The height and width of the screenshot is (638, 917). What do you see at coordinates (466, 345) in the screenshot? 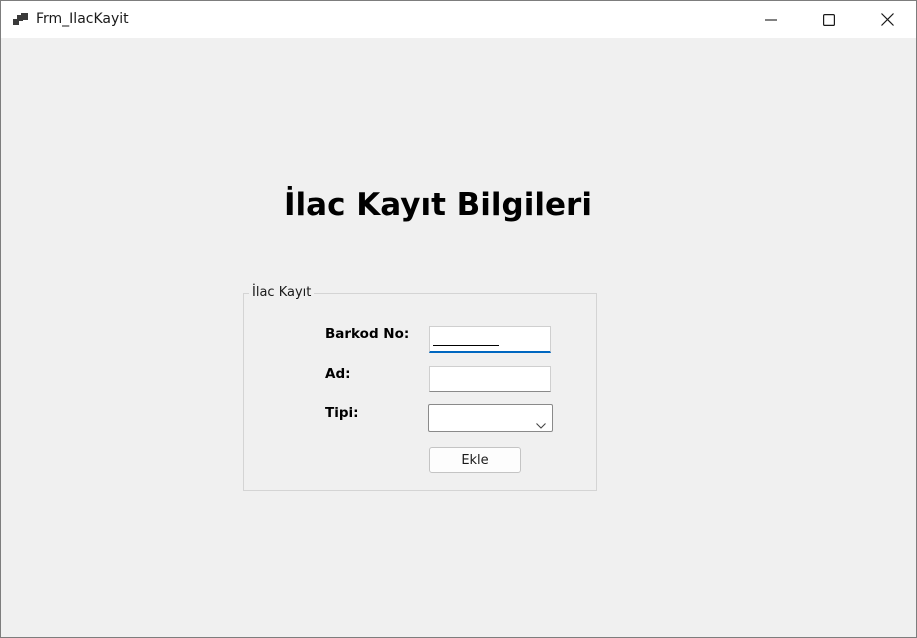
I see `input-mask-placeholder` at bounding box center [466, 345].